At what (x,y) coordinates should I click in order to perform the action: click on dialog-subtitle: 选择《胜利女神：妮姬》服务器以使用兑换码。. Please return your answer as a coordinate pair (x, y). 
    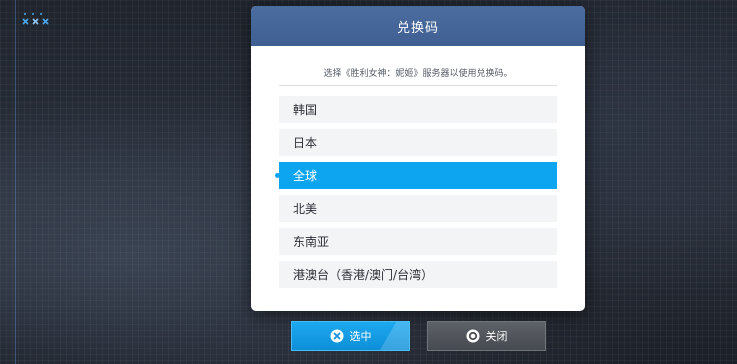
    Looking at the image, I should click on (418, 76).